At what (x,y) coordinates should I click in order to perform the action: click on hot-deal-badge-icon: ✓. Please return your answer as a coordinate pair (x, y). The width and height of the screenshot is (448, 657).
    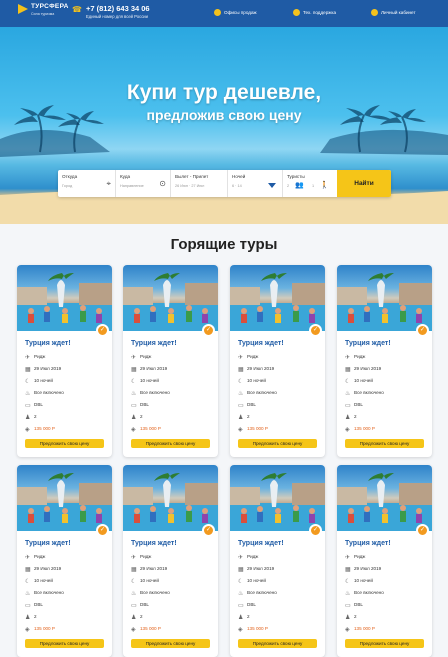
    Looking at the image, I should click on (315, 530).